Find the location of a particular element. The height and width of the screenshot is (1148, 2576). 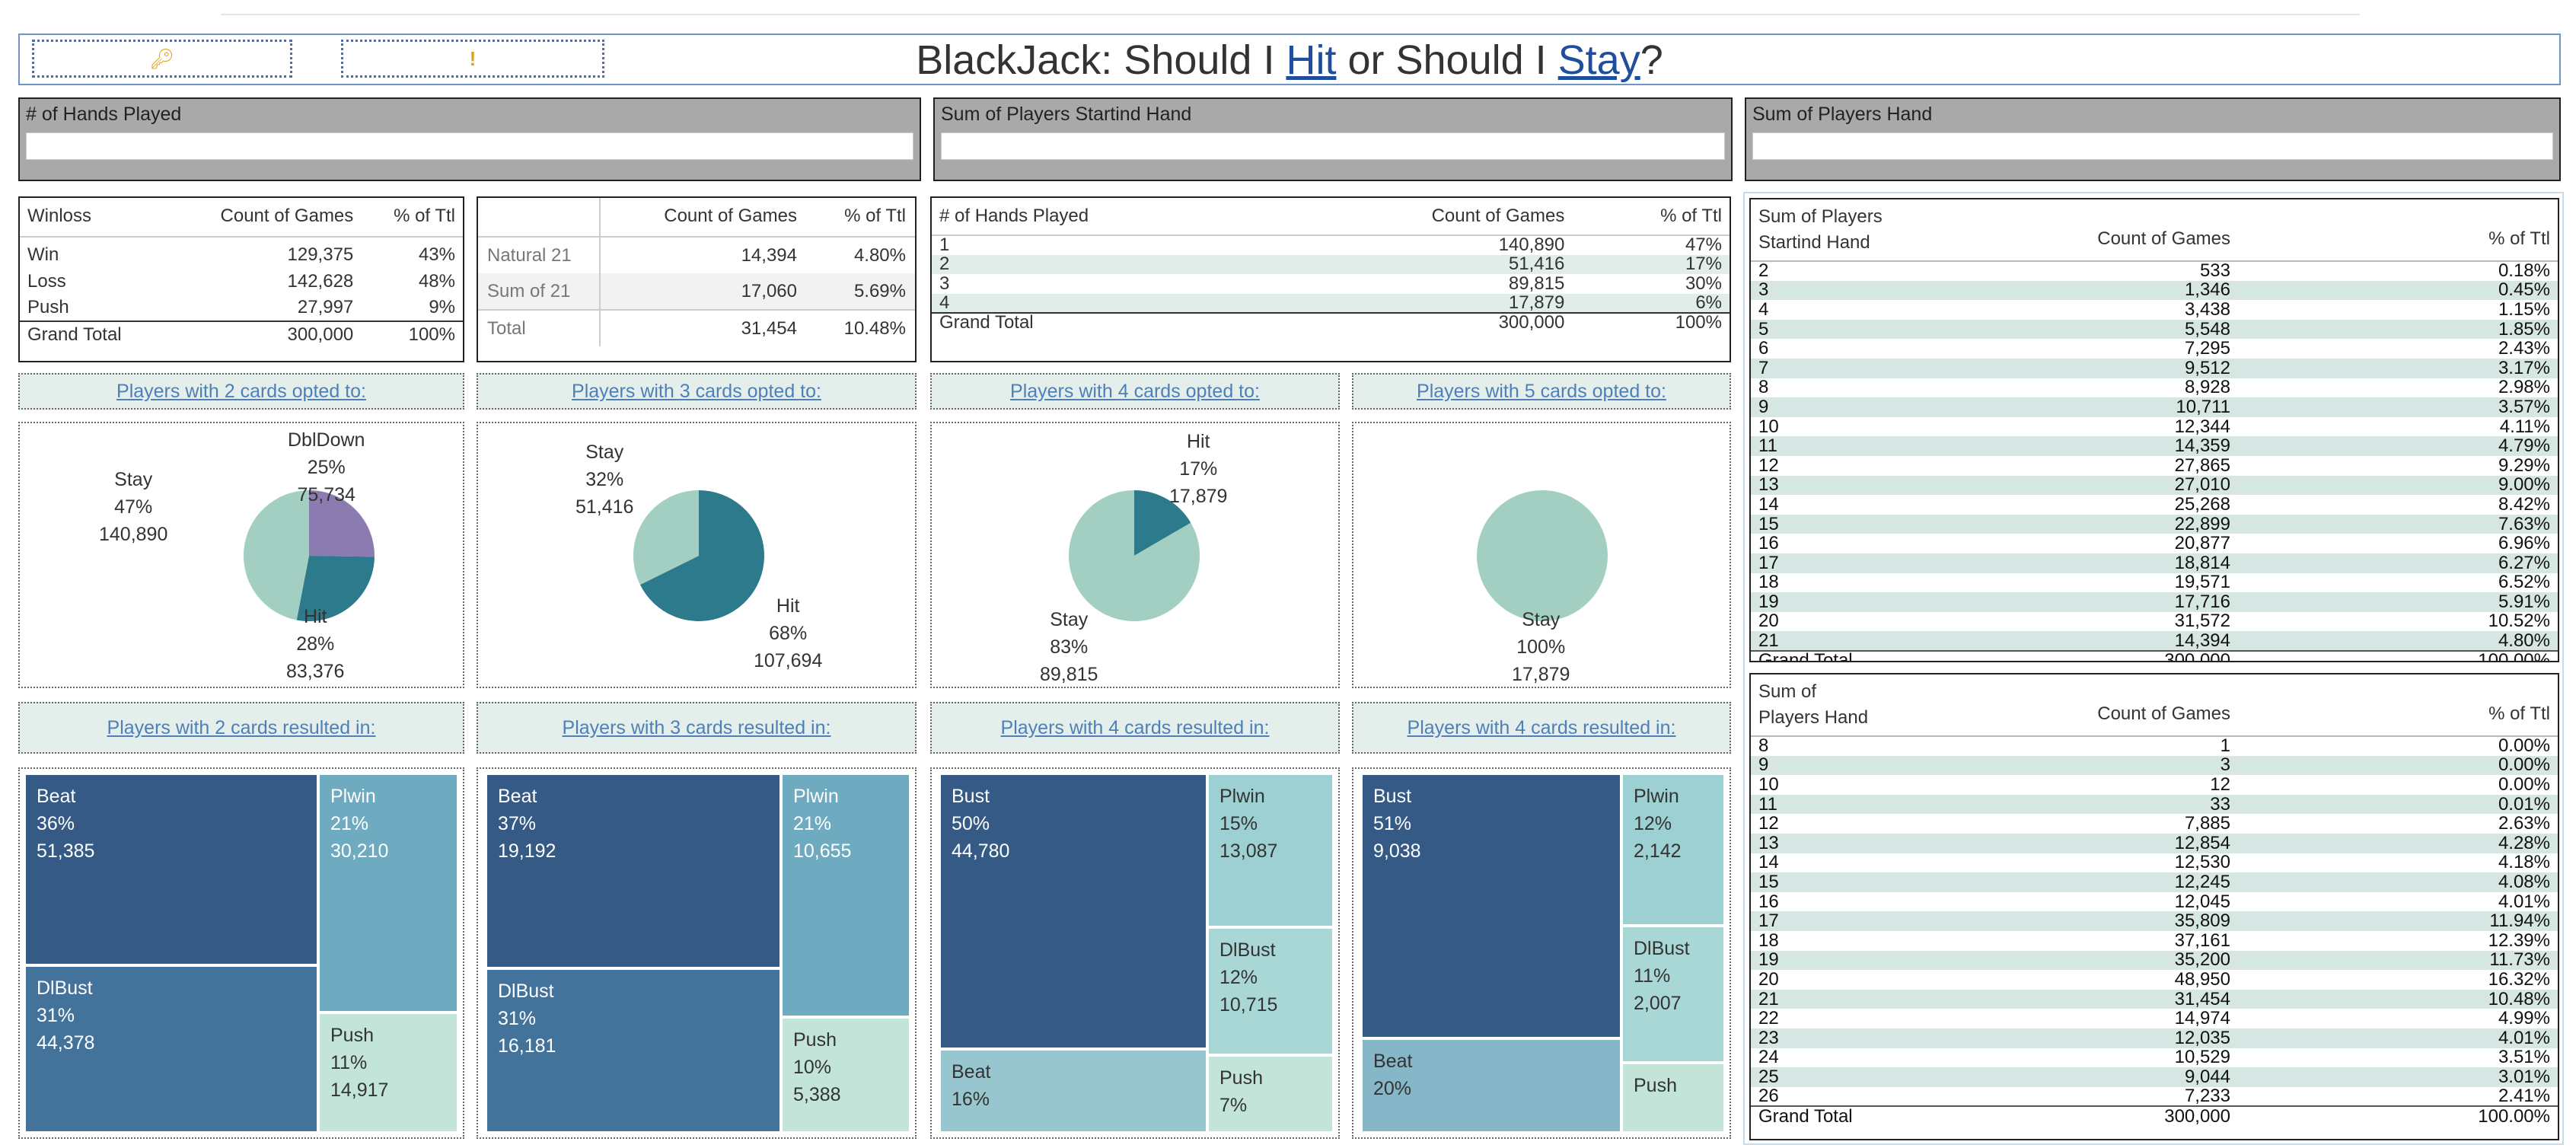

header-link: Players with 3 cards opted to: is located at coordinates (696, 392).